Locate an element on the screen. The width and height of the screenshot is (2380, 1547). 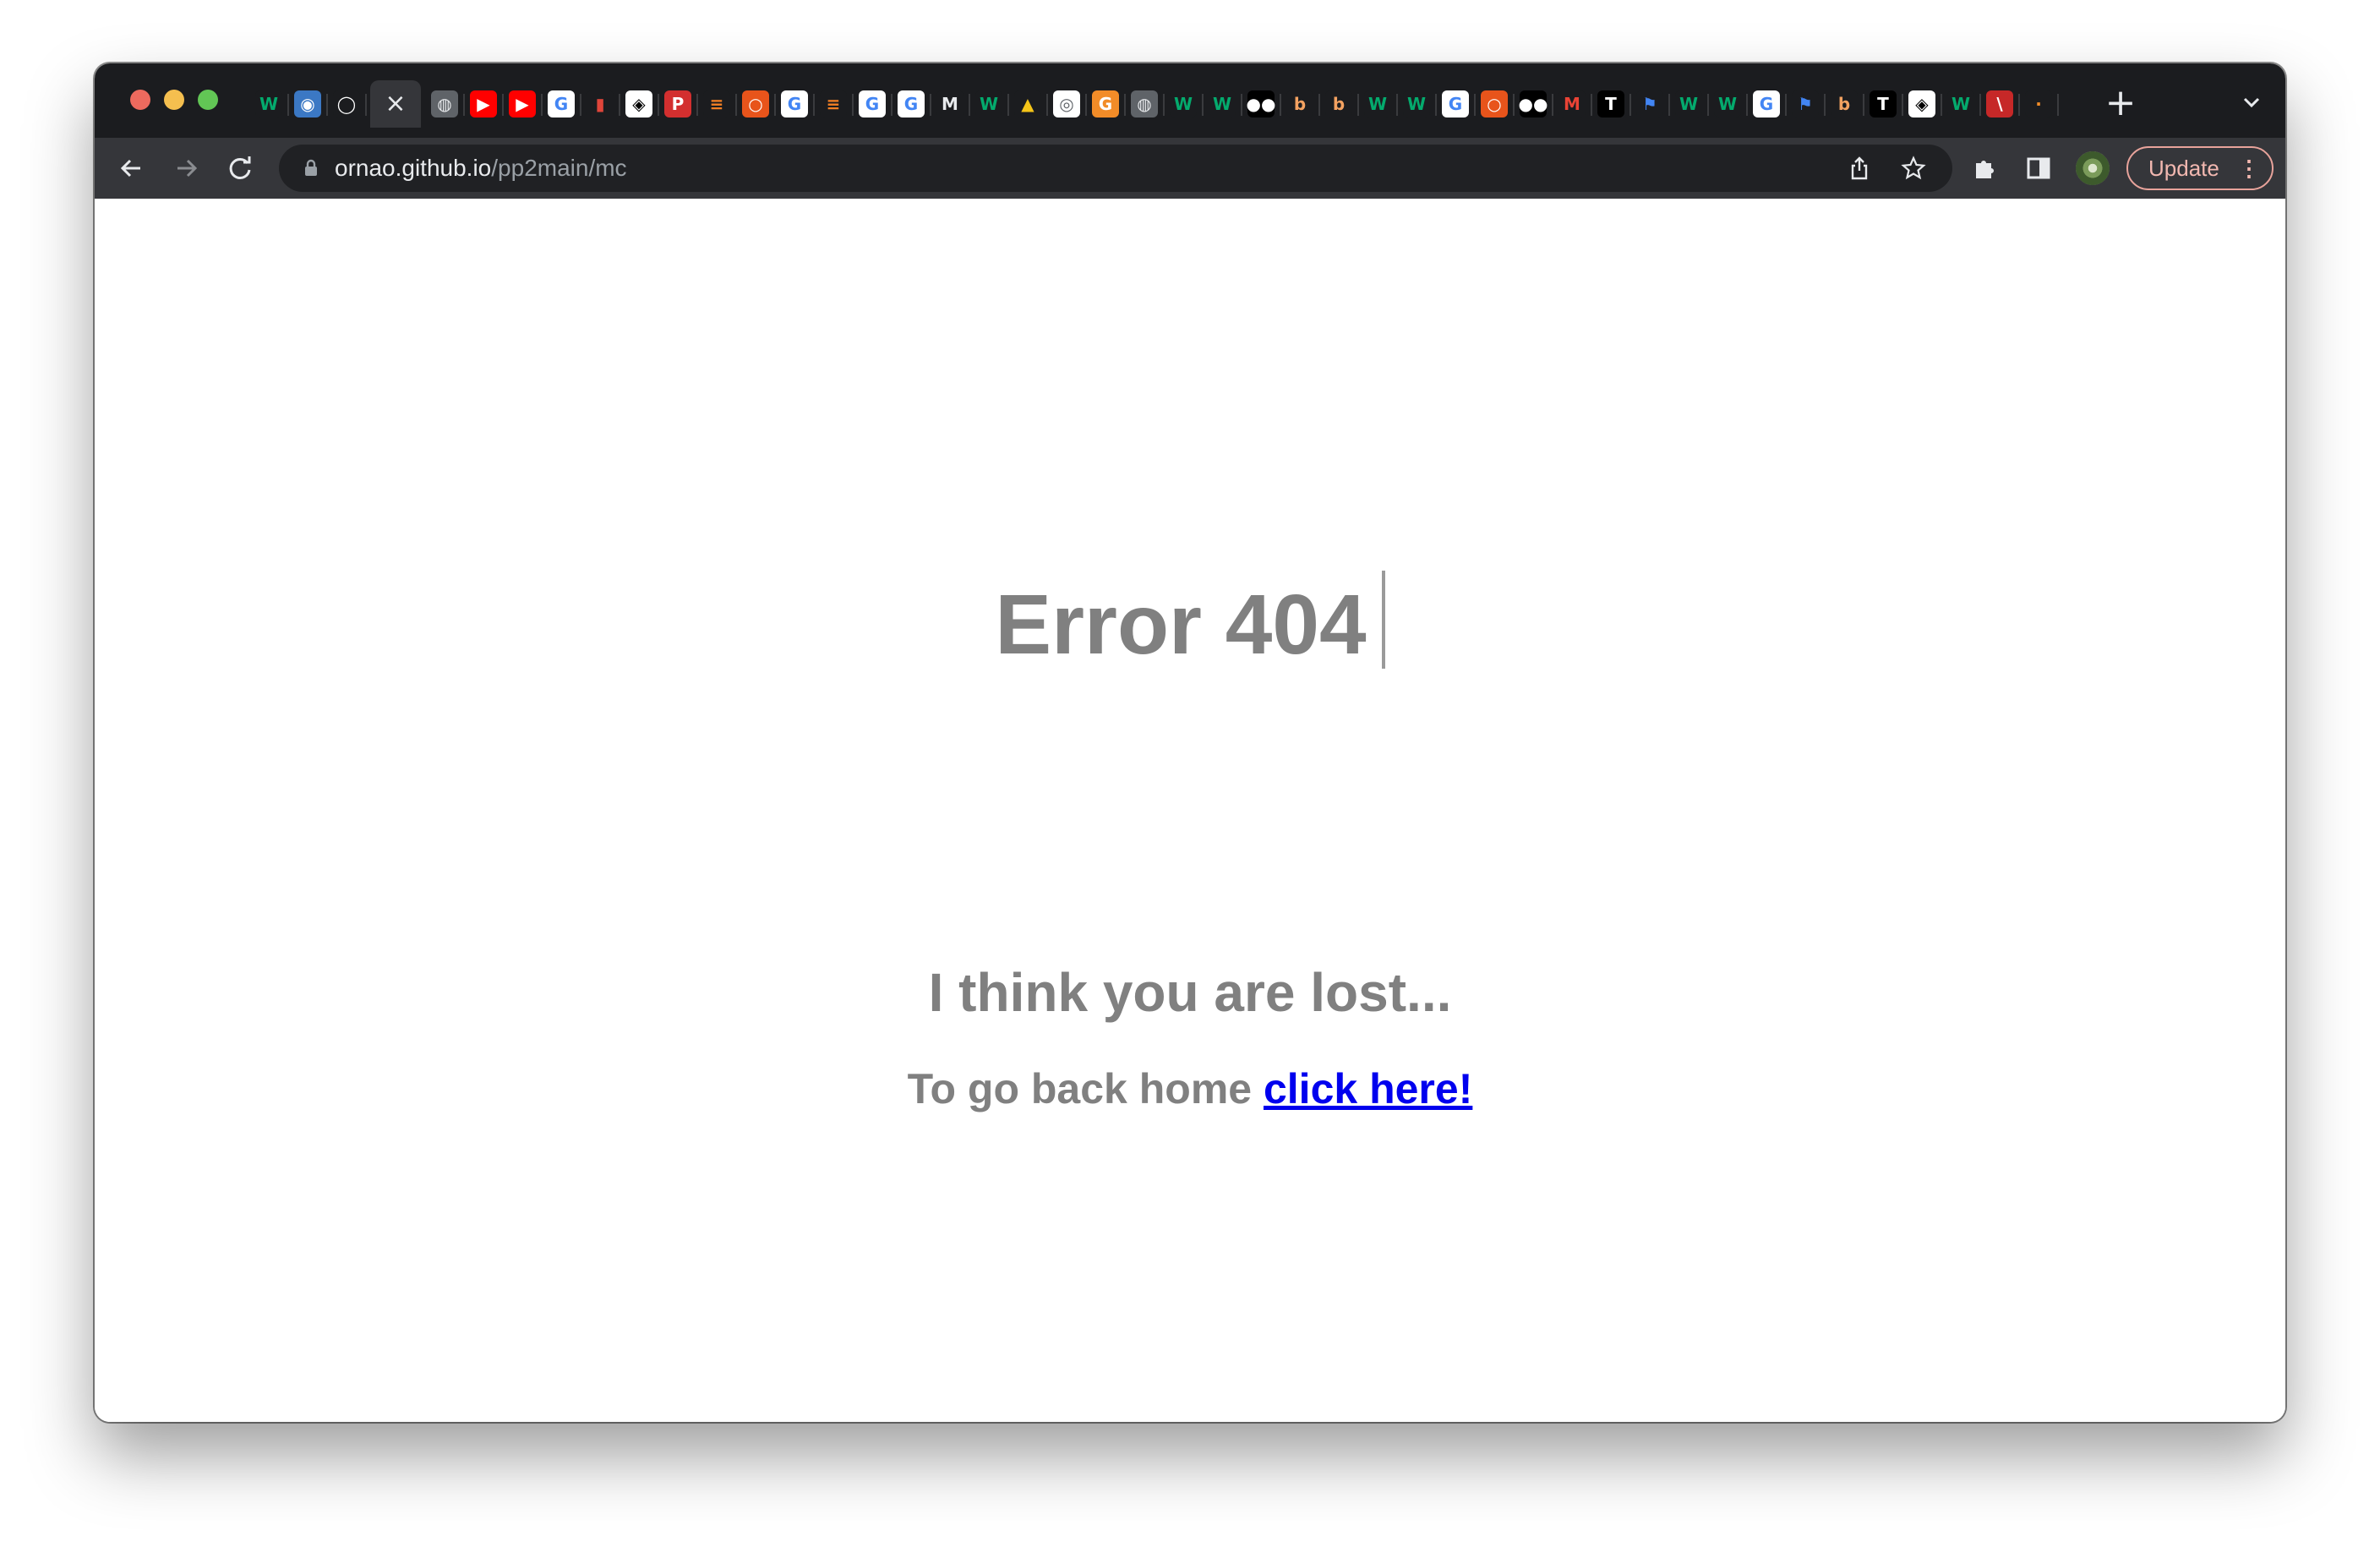
medium-icon: ●● is located at coordinates (1261, 104).